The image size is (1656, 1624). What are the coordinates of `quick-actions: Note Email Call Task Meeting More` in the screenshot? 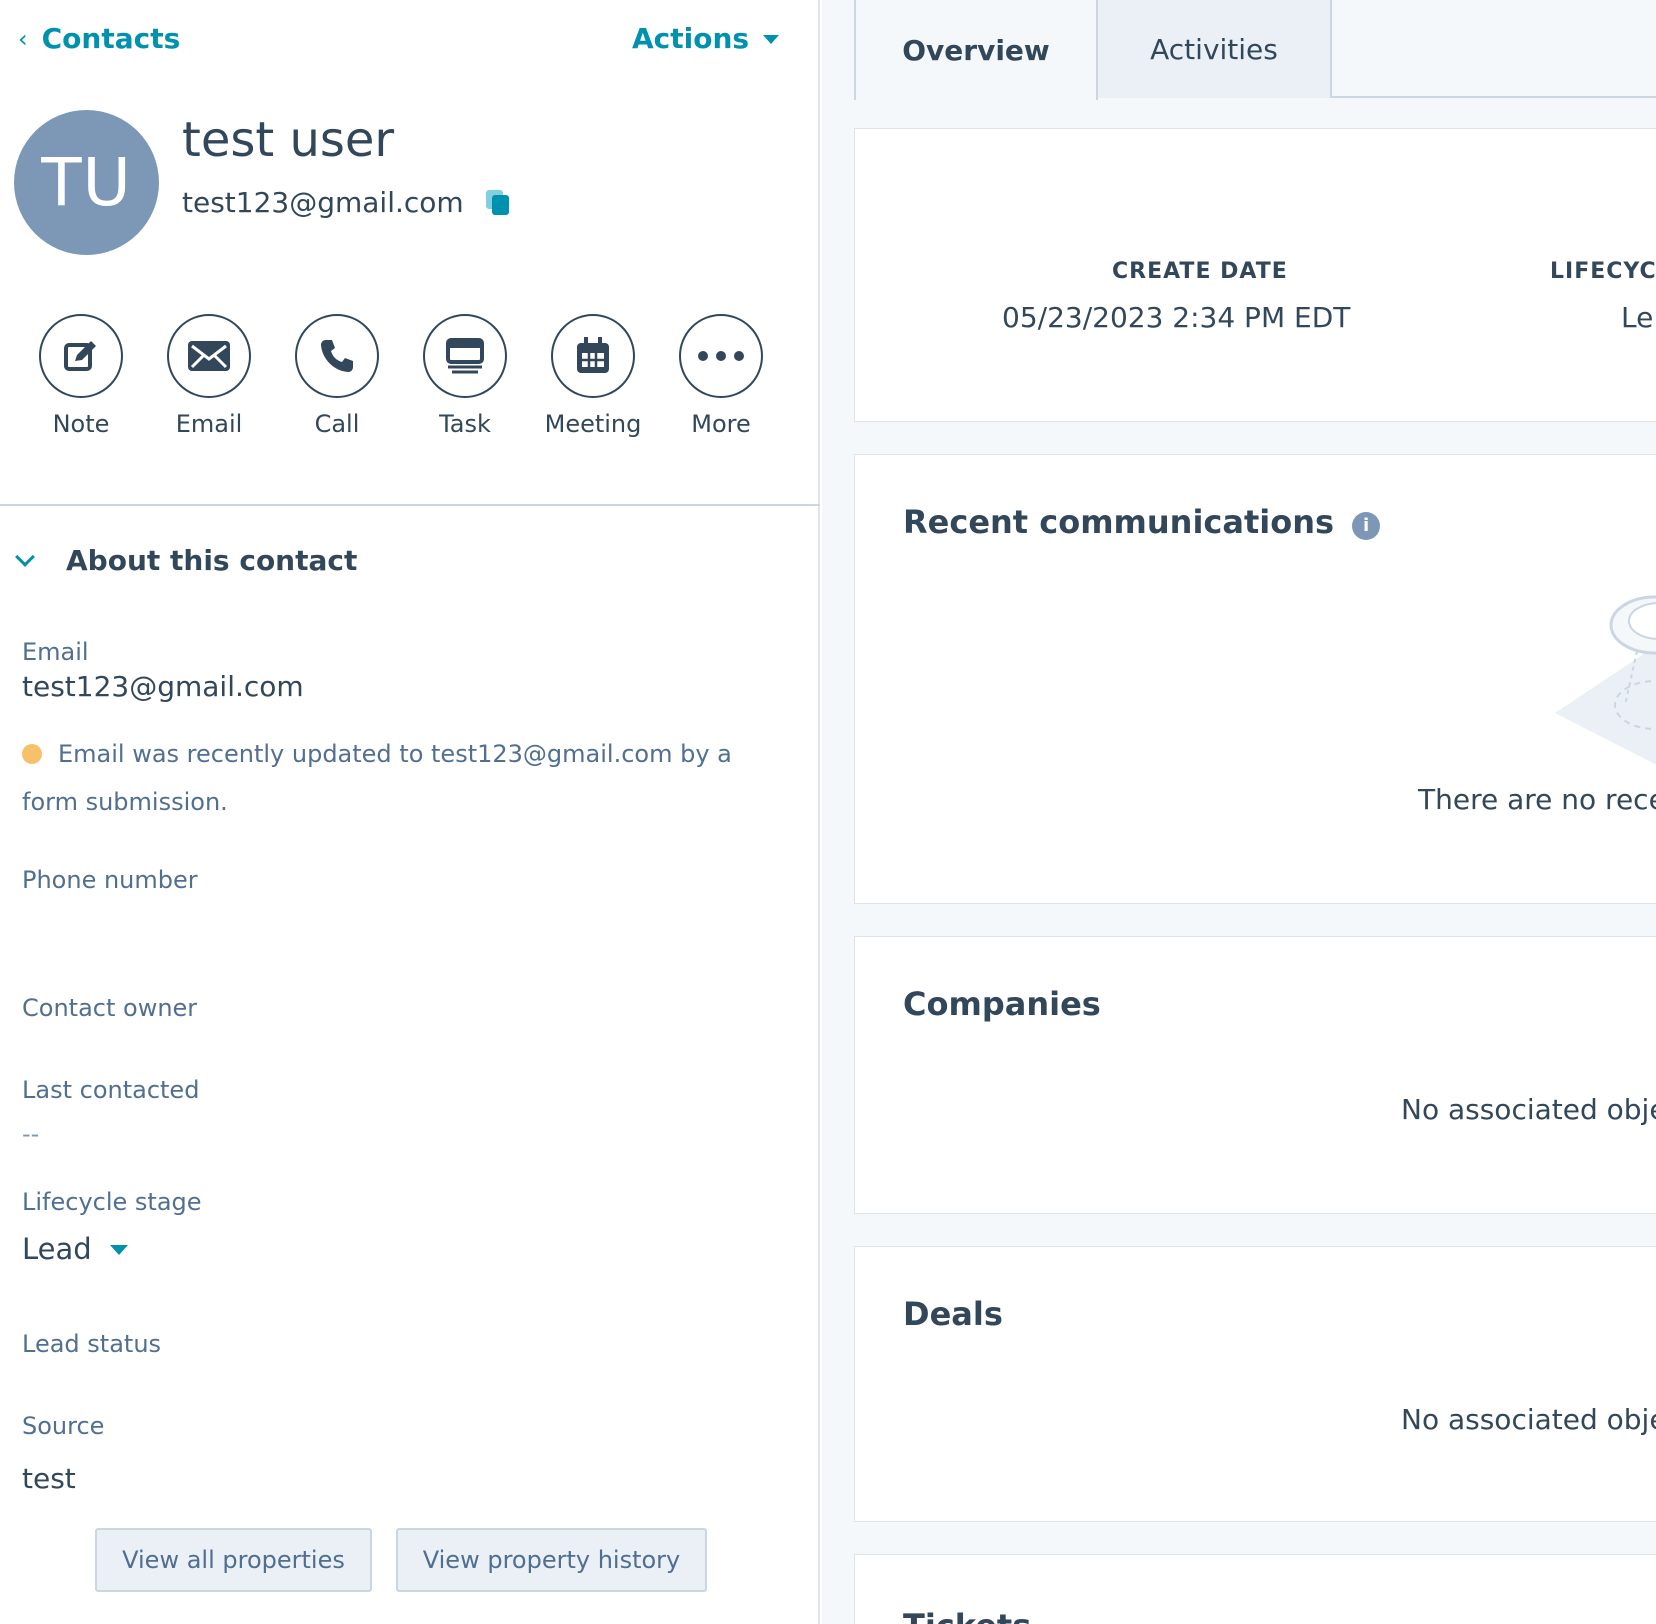 It's located at (410, 384).